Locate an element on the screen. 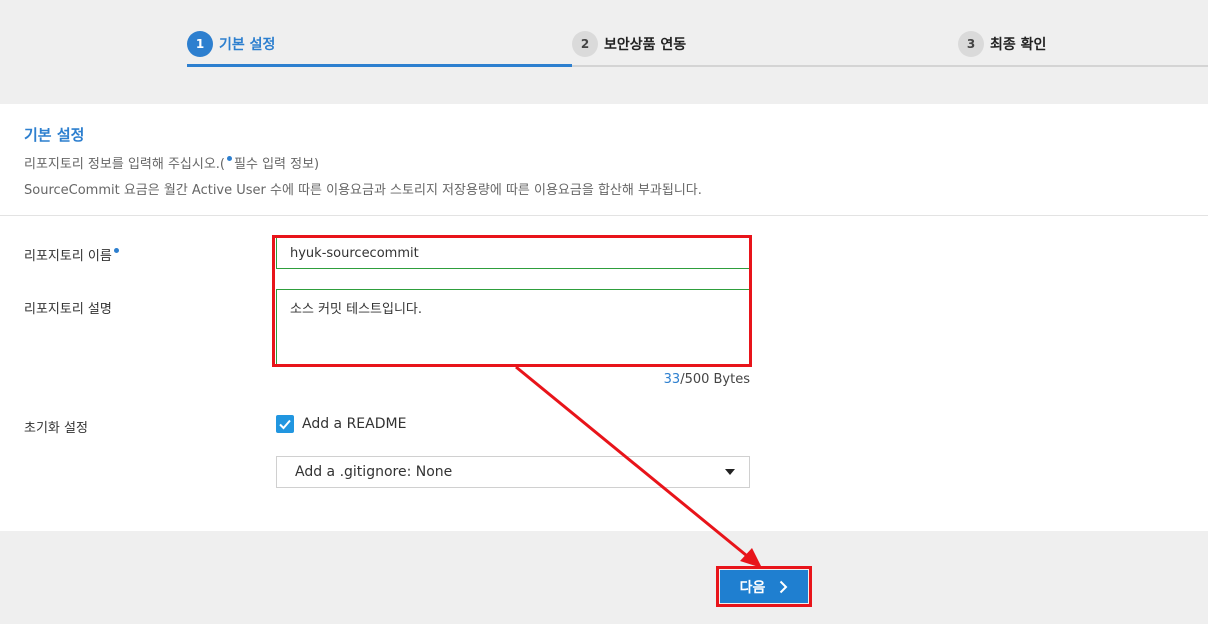 The image size is (1208, 624). gitignore-select: Add a .gitignore: None is located at coordinates (513, 472).